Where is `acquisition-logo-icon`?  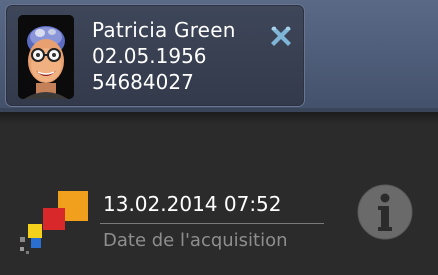 acquisition-logo-icon is located at coordinates (55, 222).